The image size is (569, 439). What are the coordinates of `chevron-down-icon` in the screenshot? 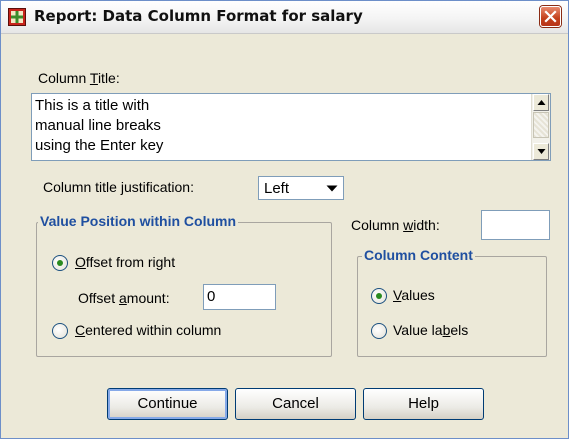 It's located at (332, 188).